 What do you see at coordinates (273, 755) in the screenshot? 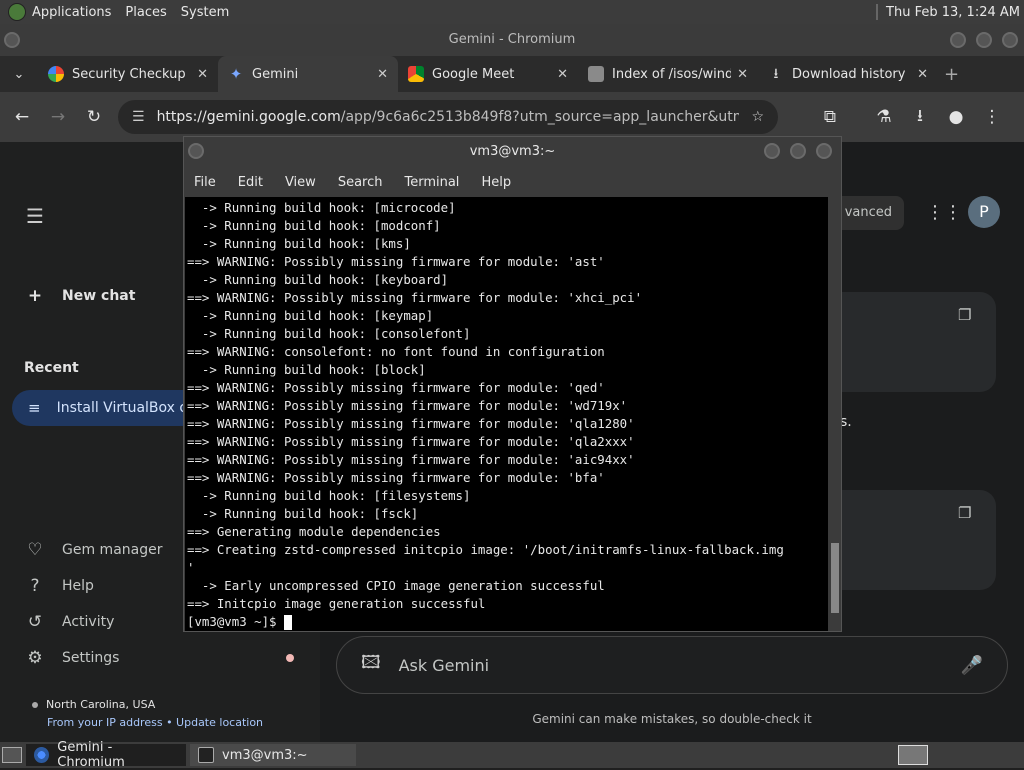
I see `taskbar-item-terminal: vm3@vm3:~` at bounding box center [273, 755].